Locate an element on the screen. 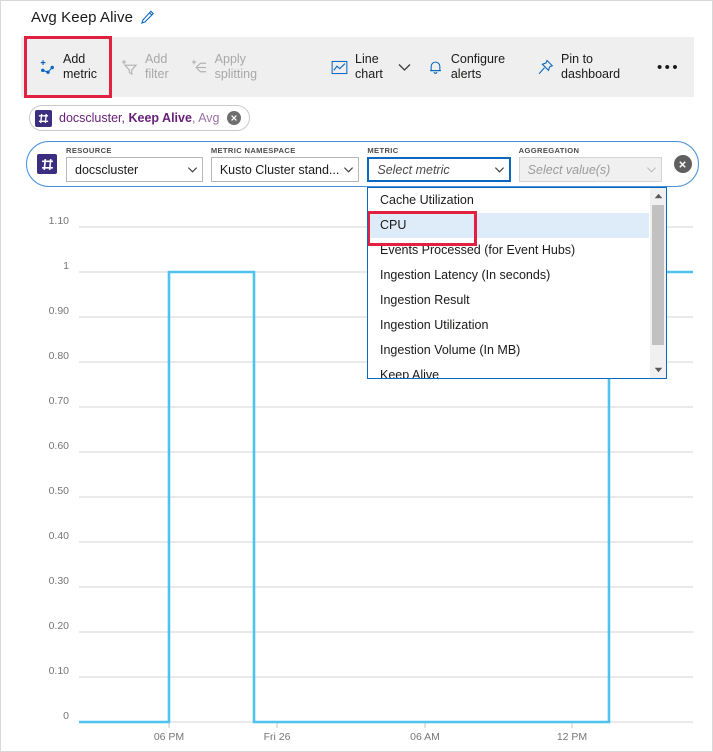 Image resolution: width=713 pixels, height=752 pixels. configure-alerts-button: Configure alerts is located at coordinates (466, 67).